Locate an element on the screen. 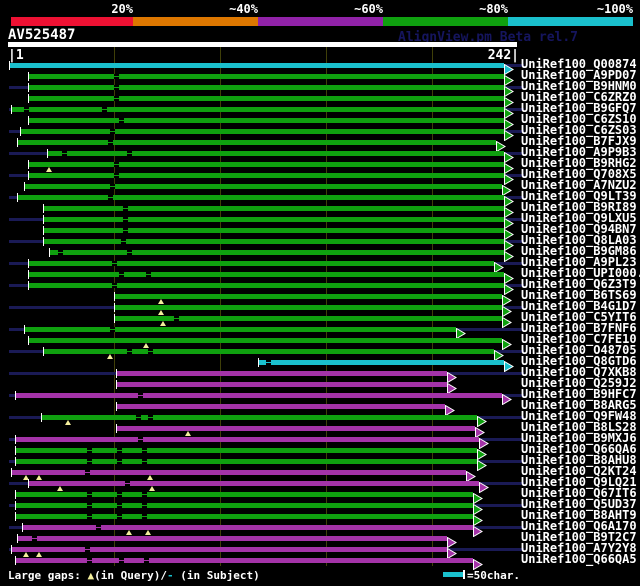 Image resolution: width=640 pixels, height=586 pixels. arrow-right-icon is located at coordinates (478, 564).